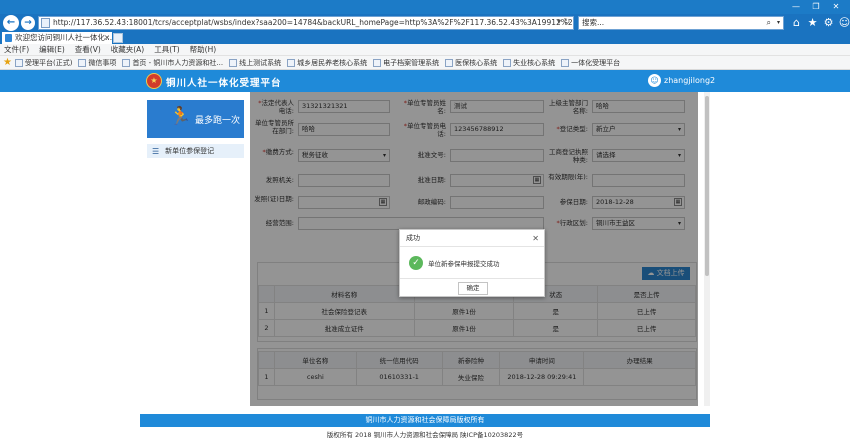  I want to click on minimize-button: —, so click(796, 6).